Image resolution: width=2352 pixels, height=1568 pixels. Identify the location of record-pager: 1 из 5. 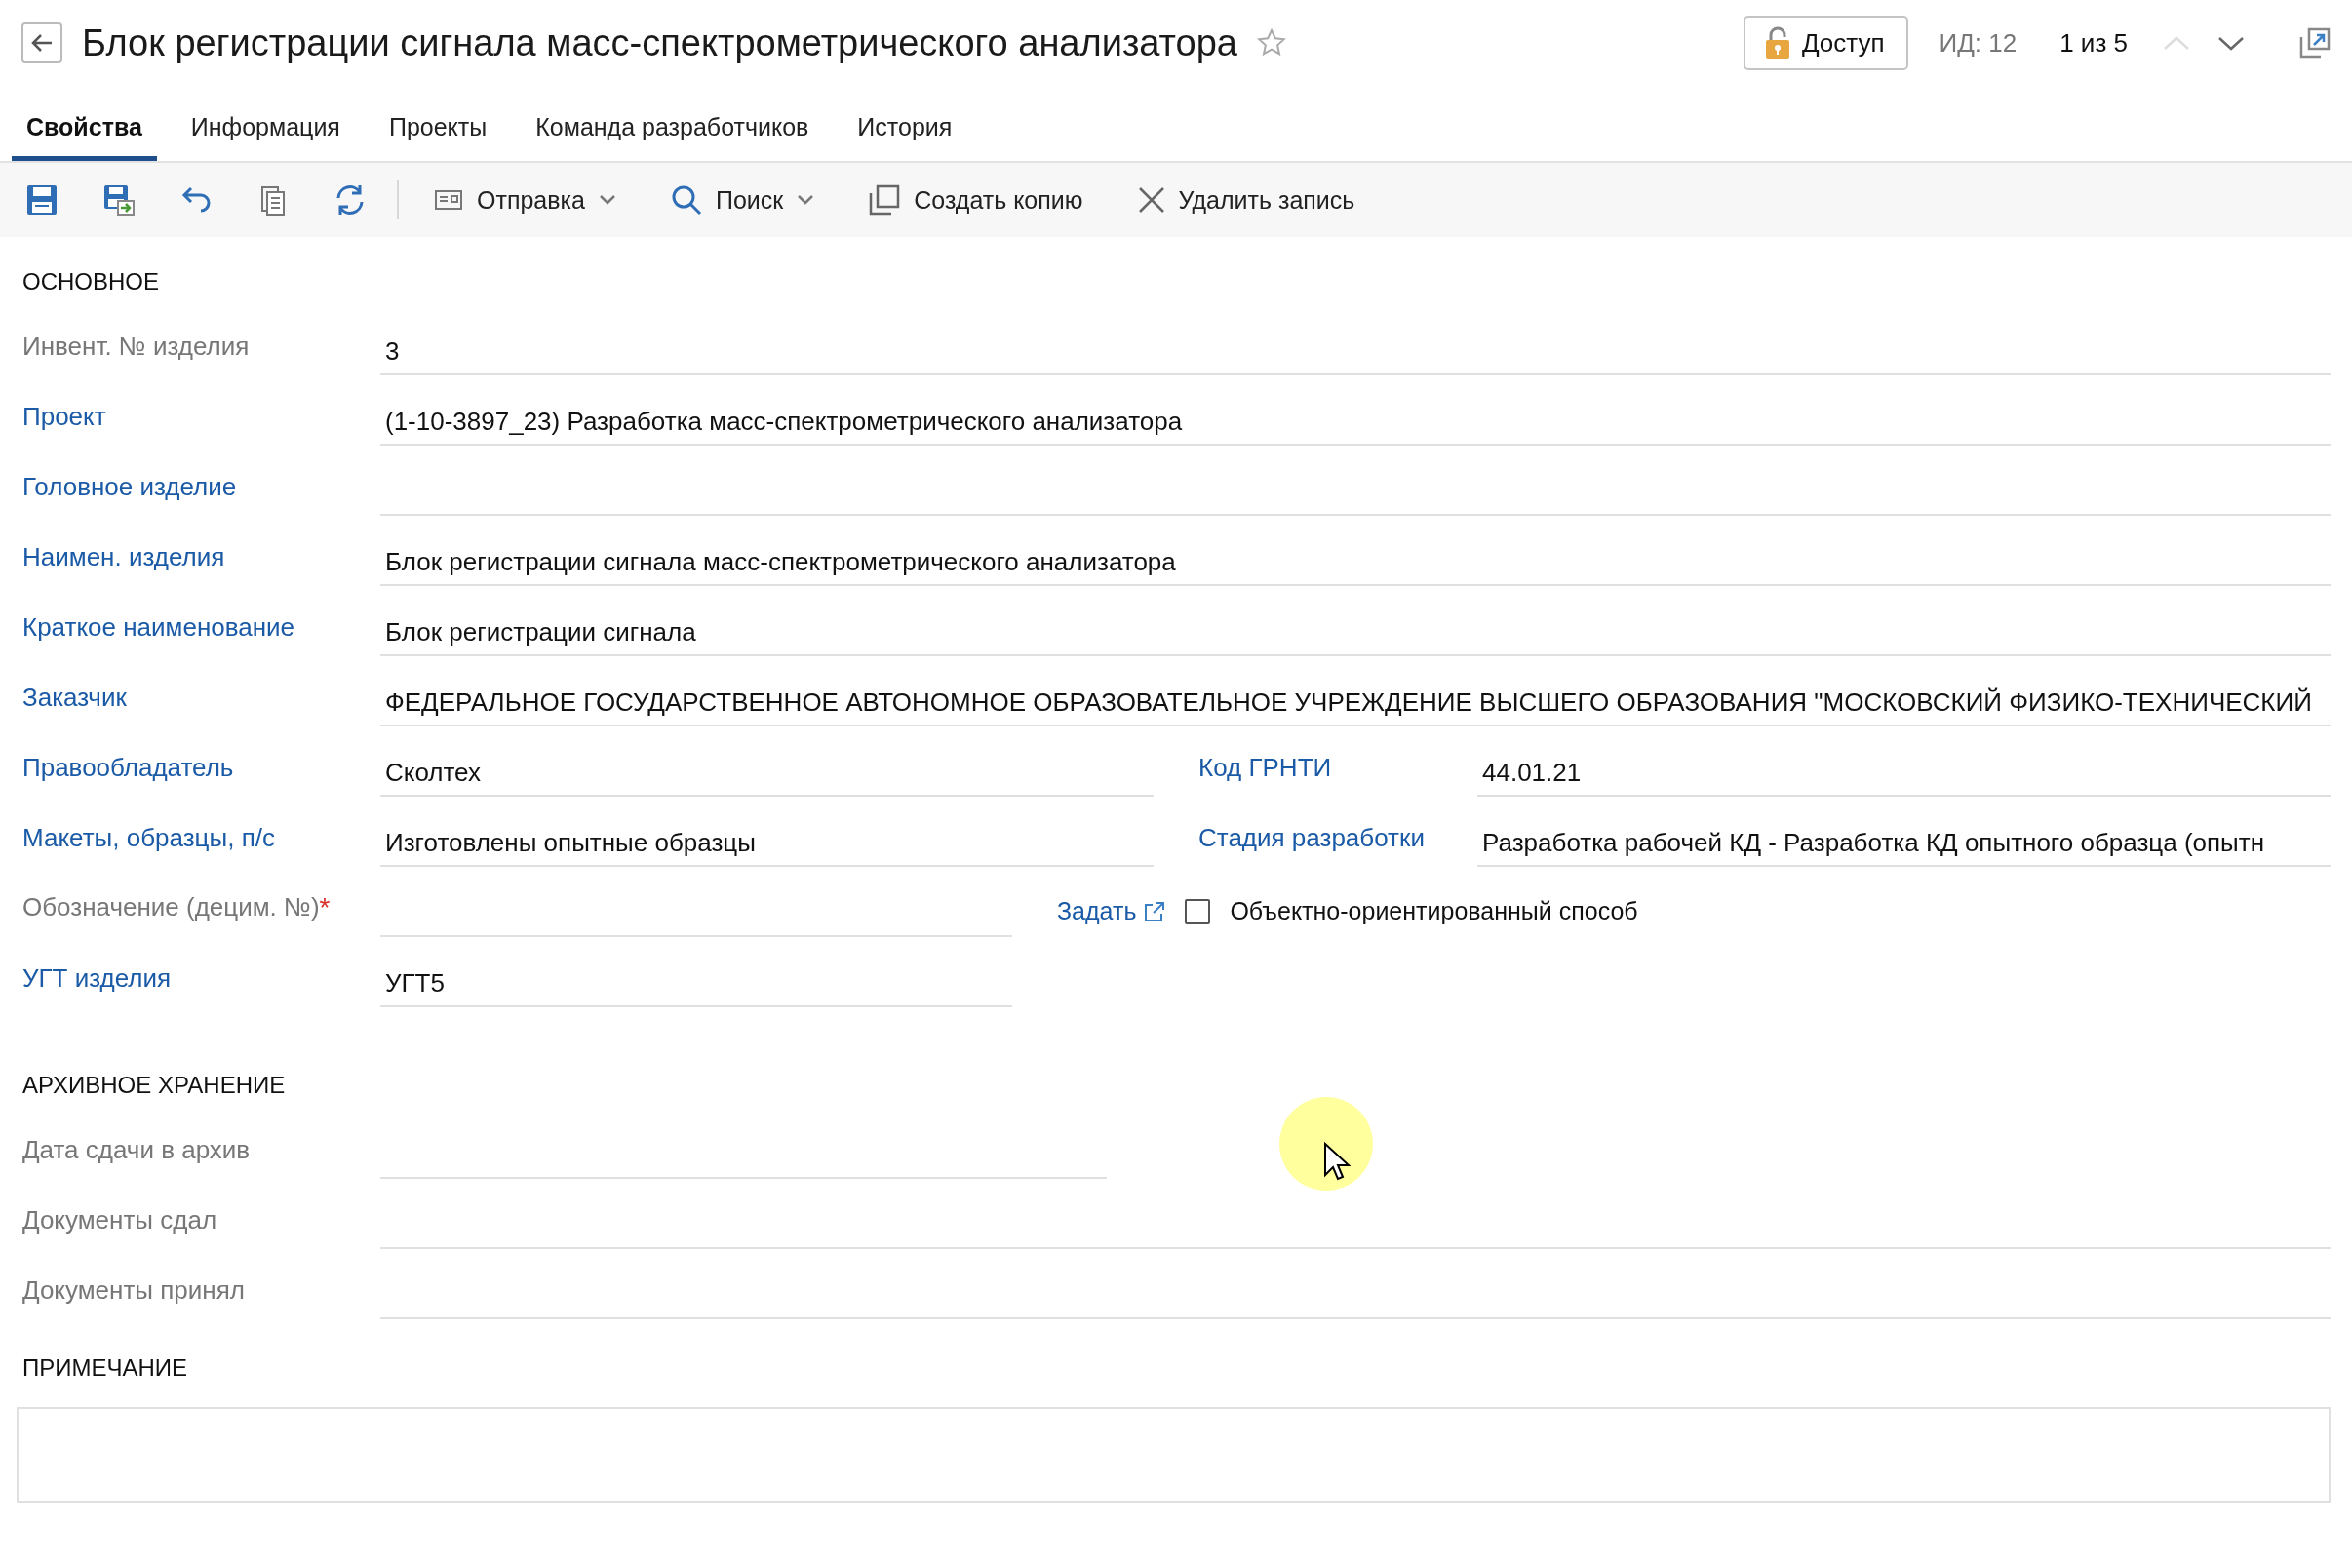
(2093, 43).